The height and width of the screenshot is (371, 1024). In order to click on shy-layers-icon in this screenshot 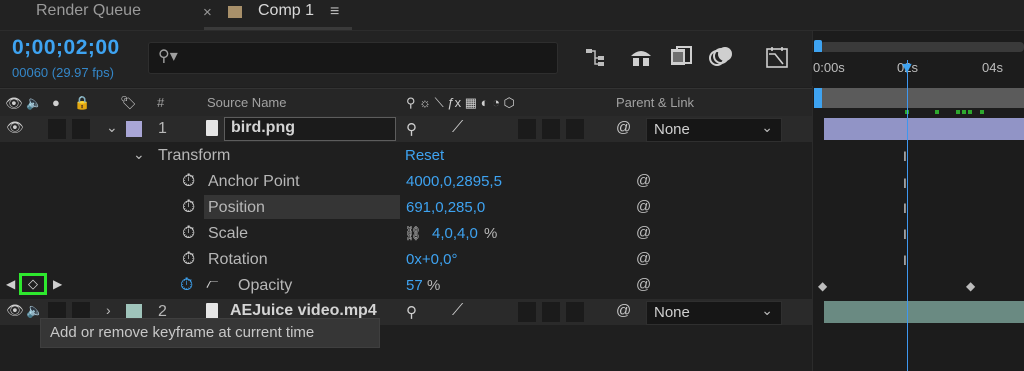, I will do `click(641, 57)`.